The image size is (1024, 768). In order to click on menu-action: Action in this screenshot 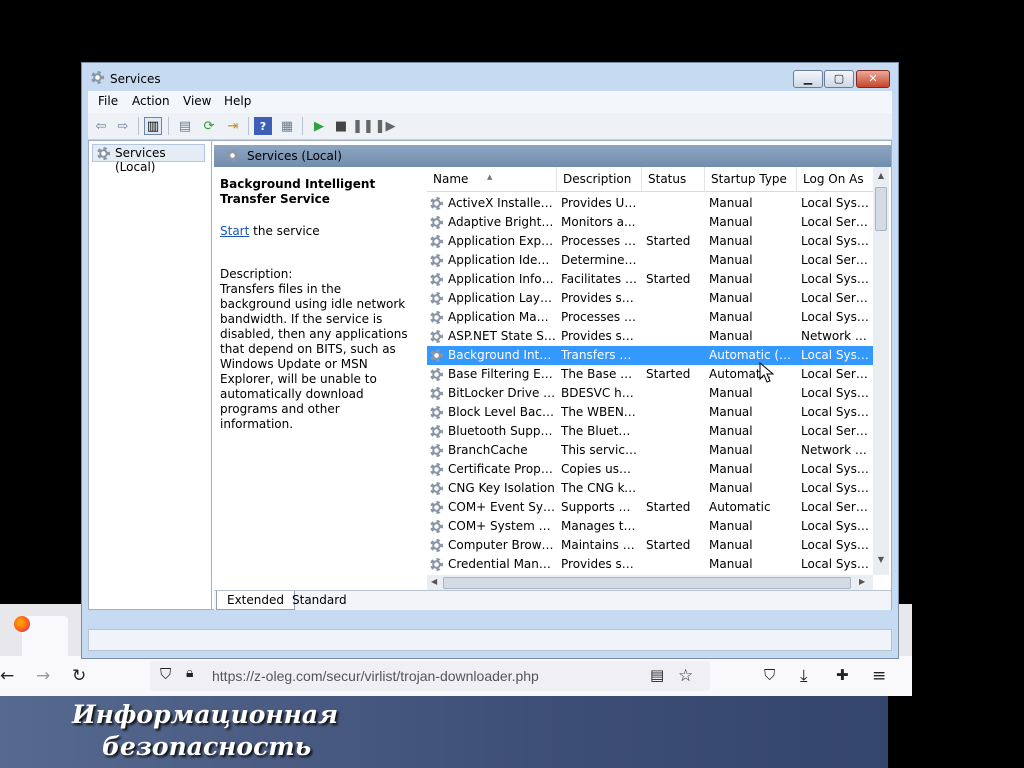, I will do `click(151, 101)`.